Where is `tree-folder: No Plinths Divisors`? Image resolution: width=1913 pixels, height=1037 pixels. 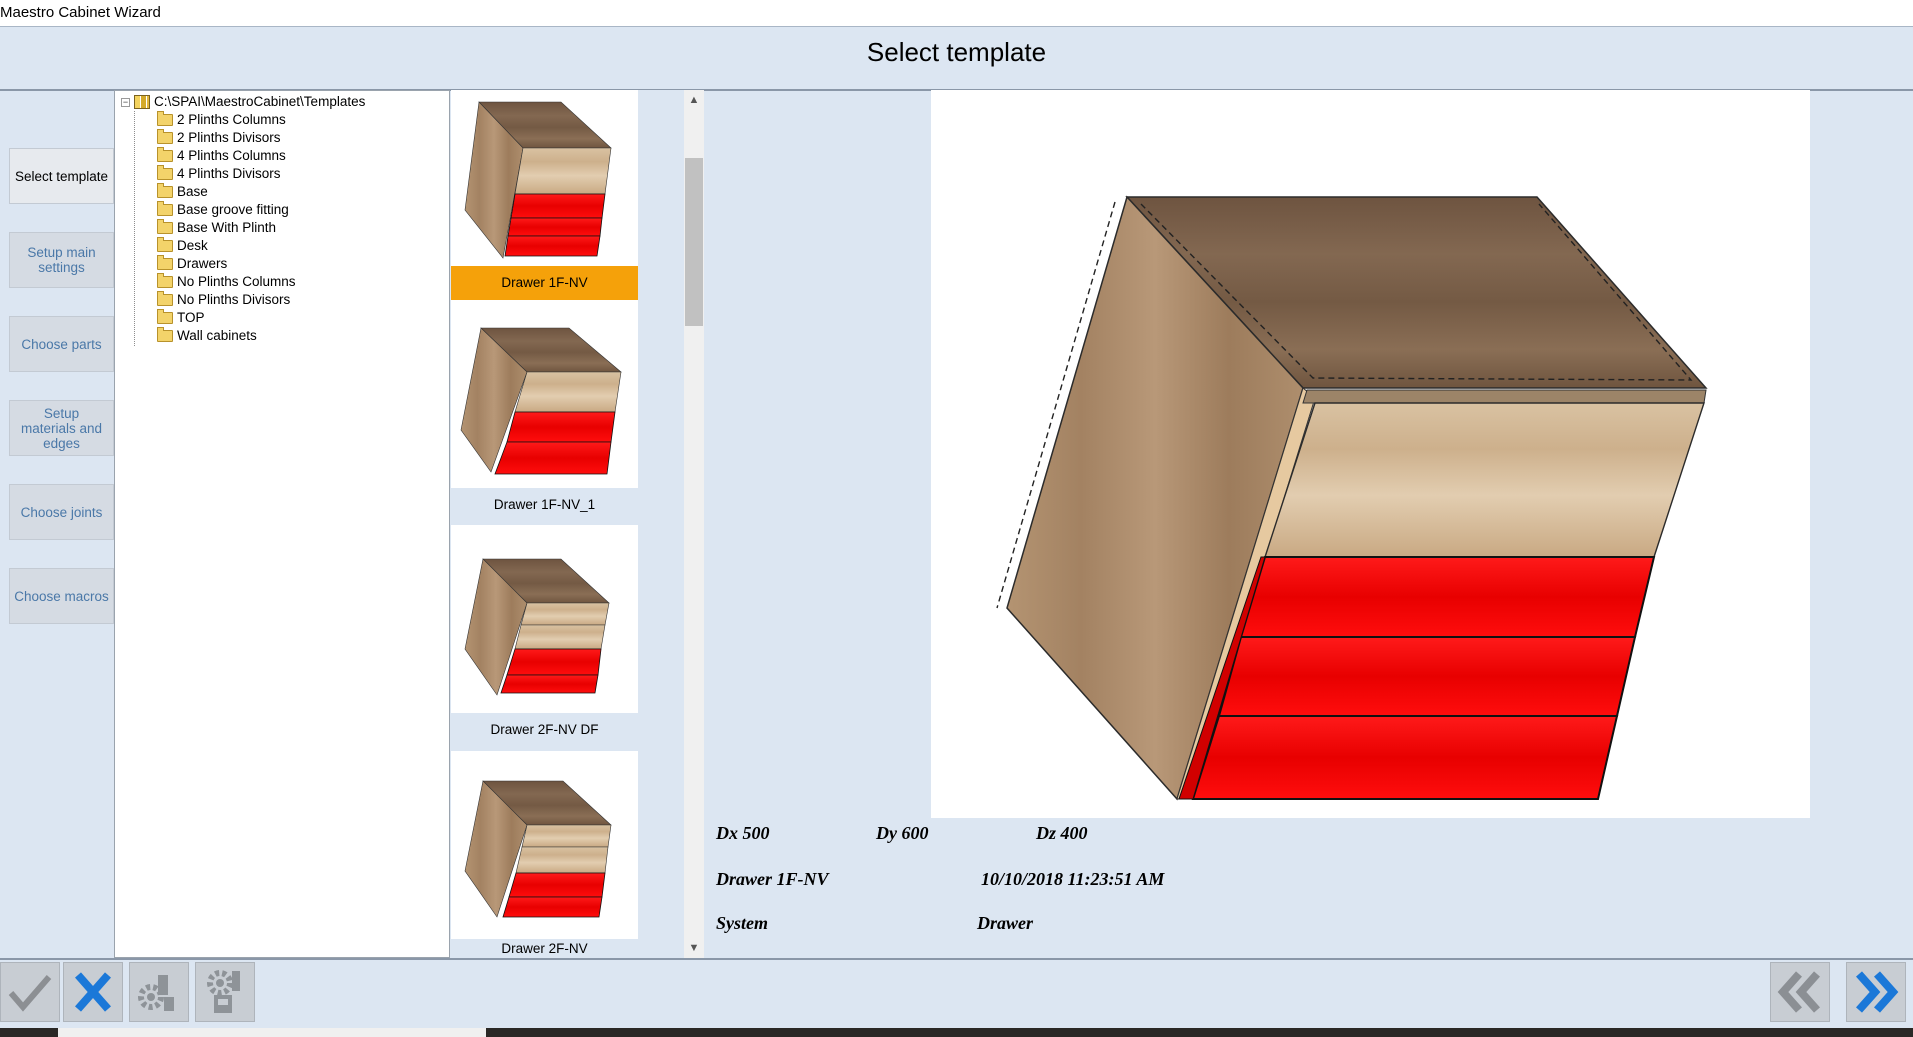 tree-folder: No Plinths Divisors is located at coordinates (223, 300).